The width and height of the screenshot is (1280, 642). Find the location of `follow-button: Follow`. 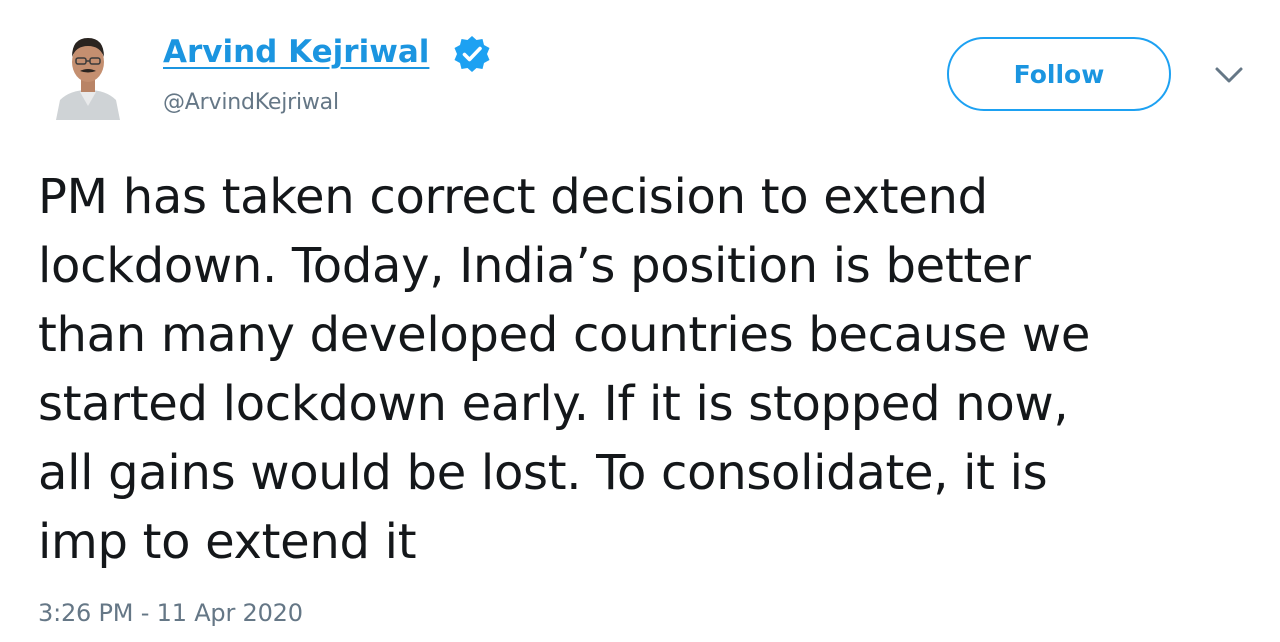

follow-button: Follow is located at coordinates (1059, 74).